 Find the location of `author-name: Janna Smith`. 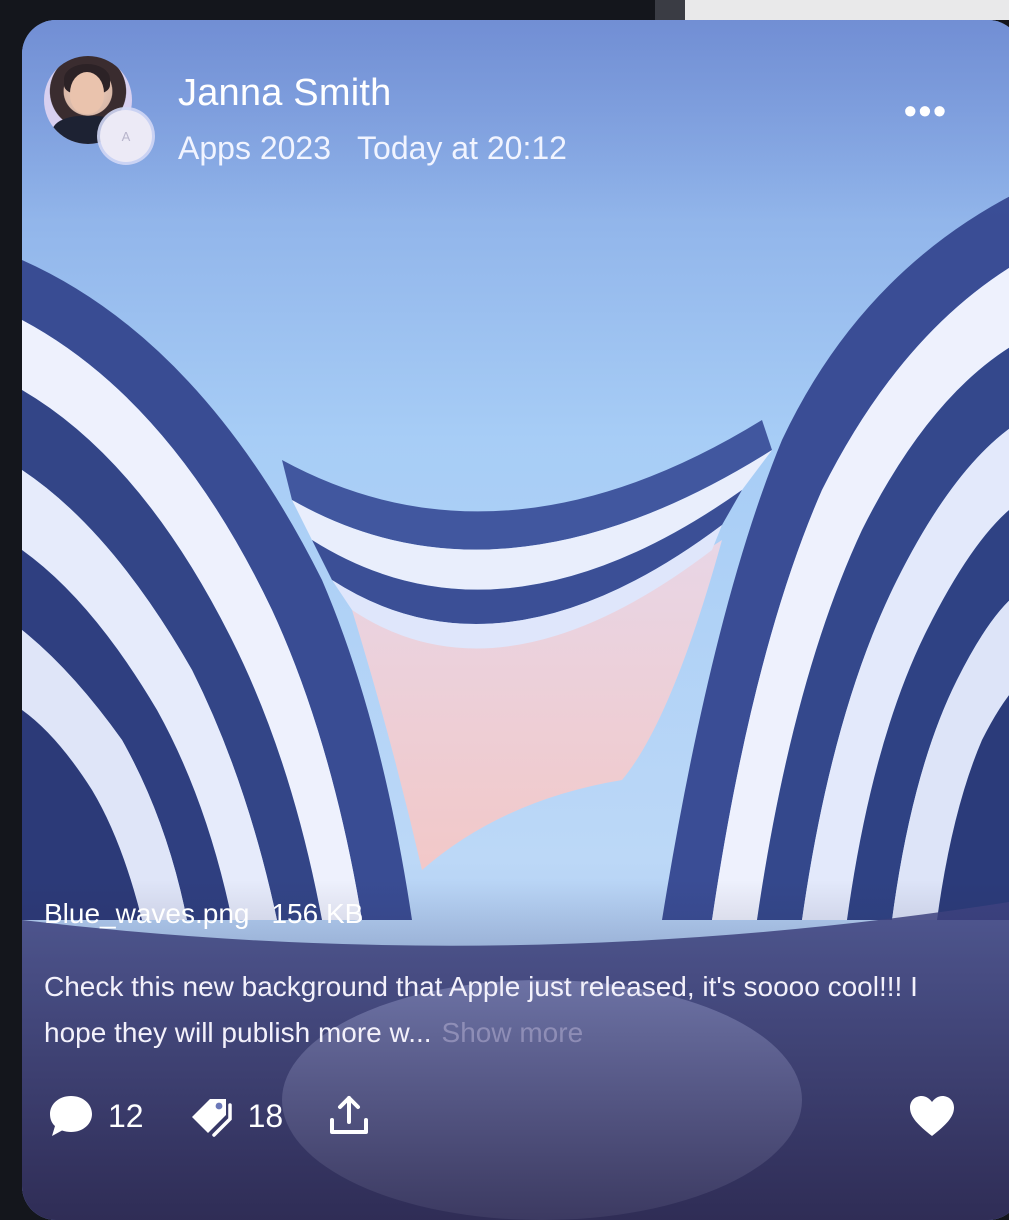

author-name: Janna Smith is located at coordinates (284, 93).